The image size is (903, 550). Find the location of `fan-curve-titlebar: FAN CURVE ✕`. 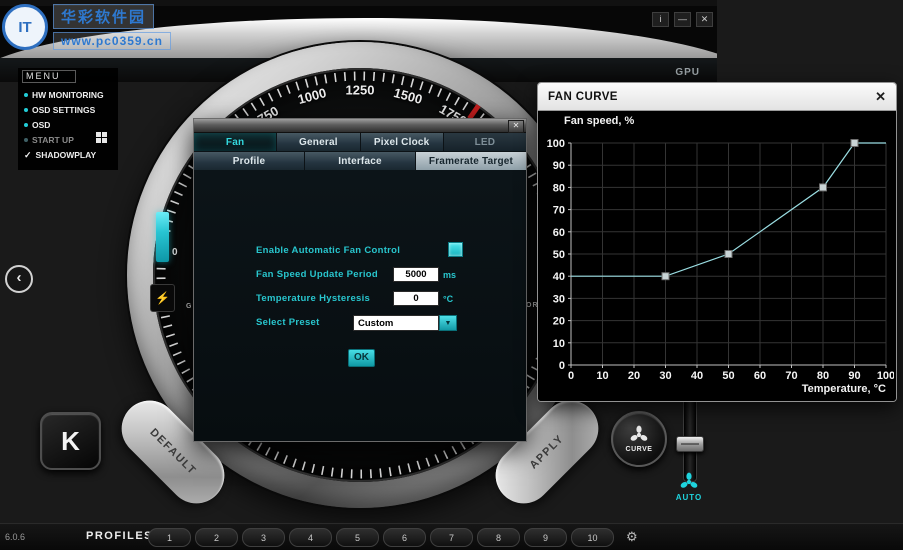

fan-curve-titlebar: FAN CURVE ✕ is located at coordinates (717, 97).